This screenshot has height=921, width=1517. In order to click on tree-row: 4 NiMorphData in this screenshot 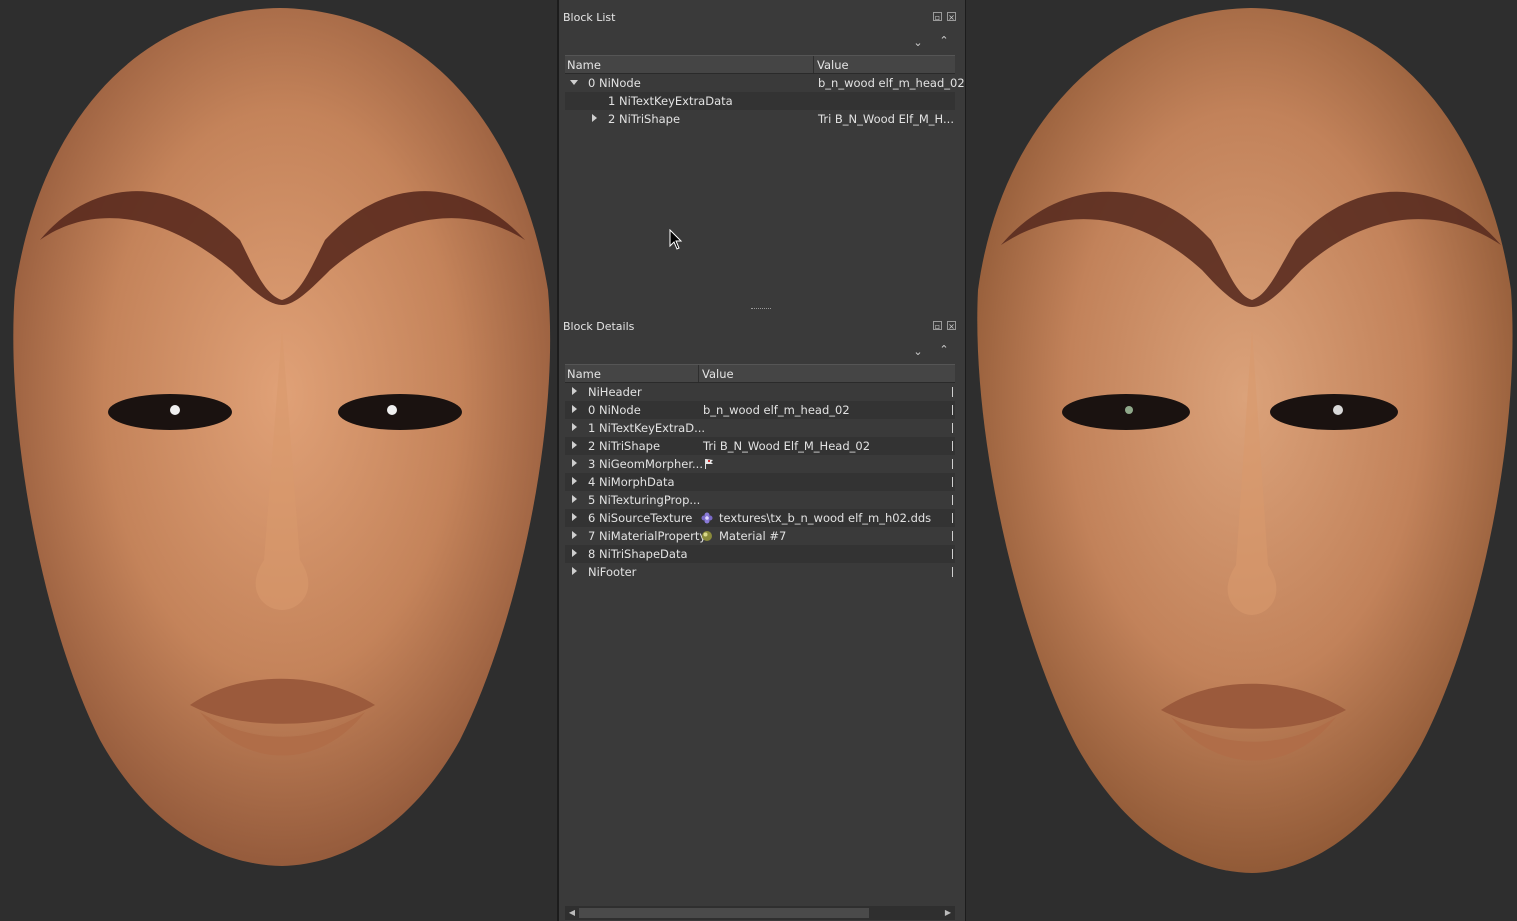, I will do `click(760, 482)`.